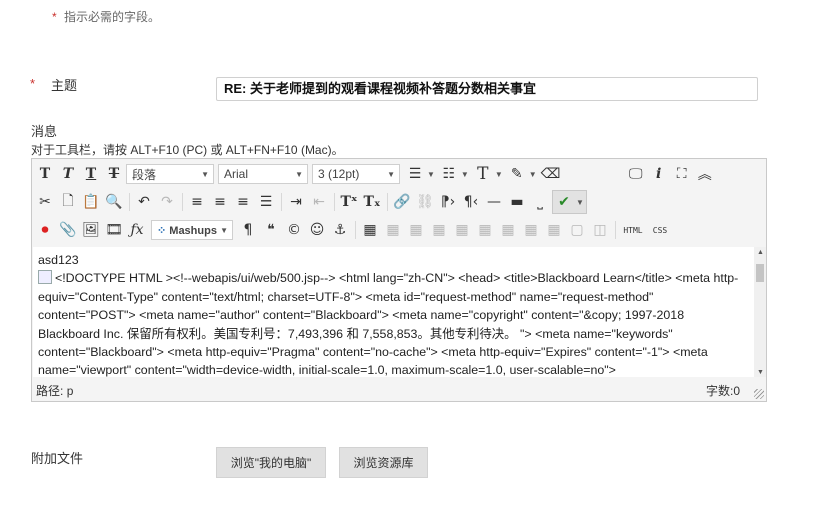 Image resolution: width=832 pixels, height=514 pixels. I want to click on mashups-select: ⁘ Mashups ▼, so click(192, 230).